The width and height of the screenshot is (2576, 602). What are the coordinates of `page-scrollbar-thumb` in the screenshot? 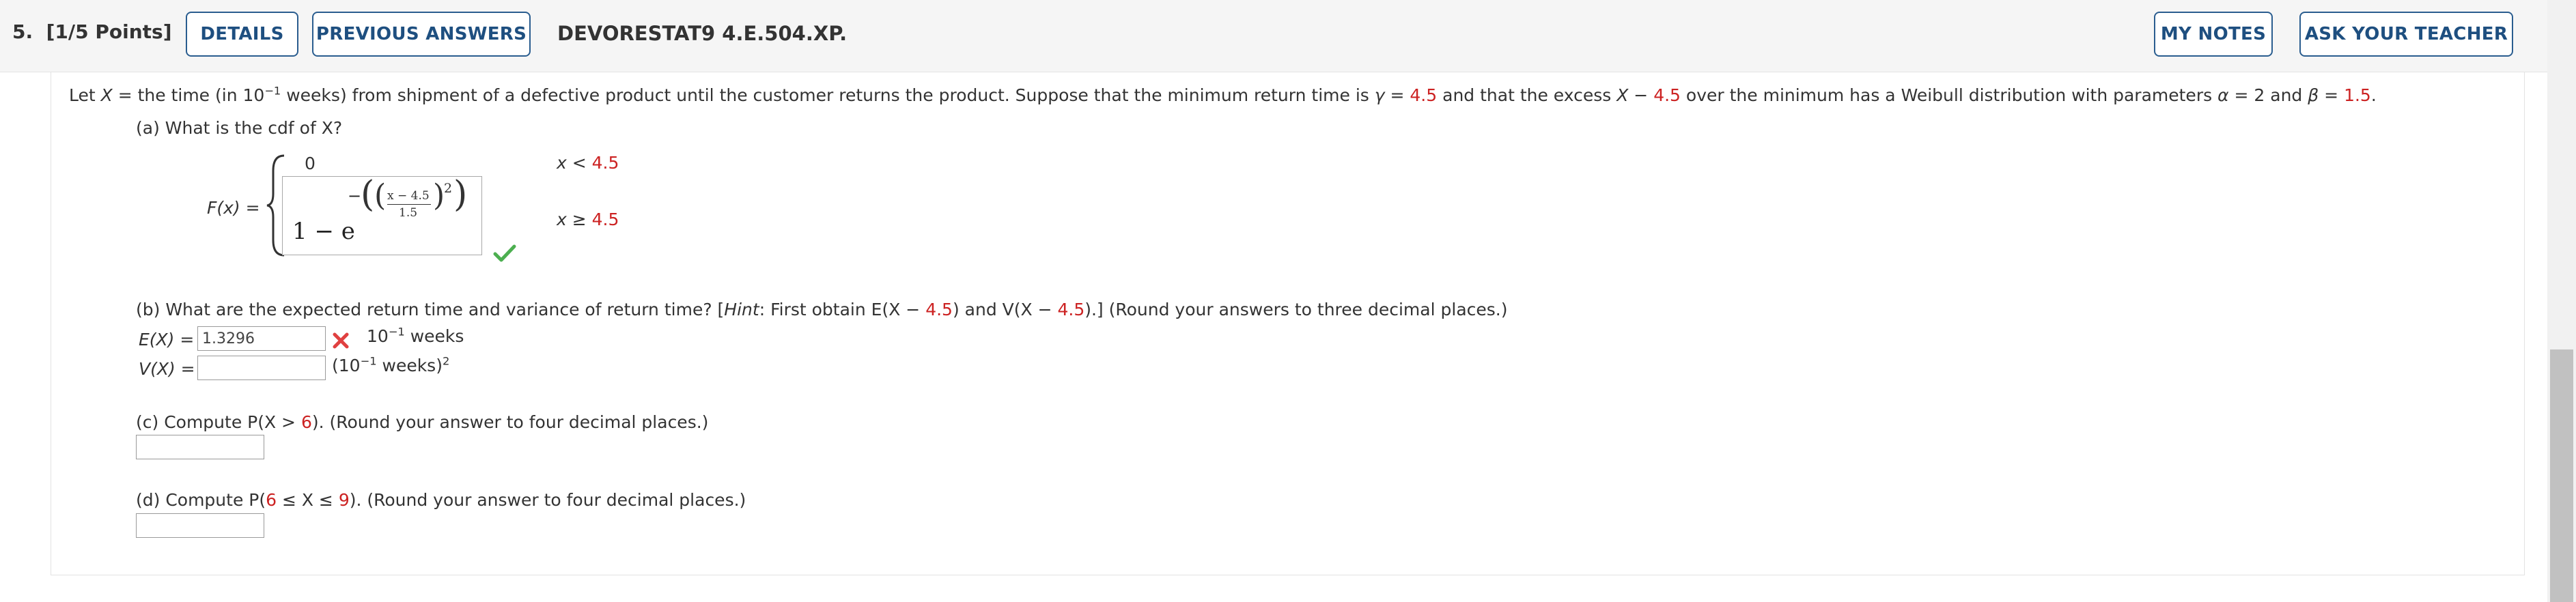 It's located at (2561, 475).